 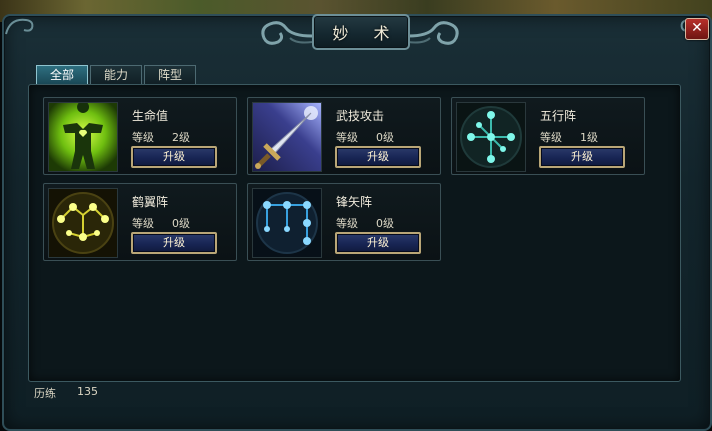 I want to click on tab-abilities: 能力, so click(x=116, y=74).